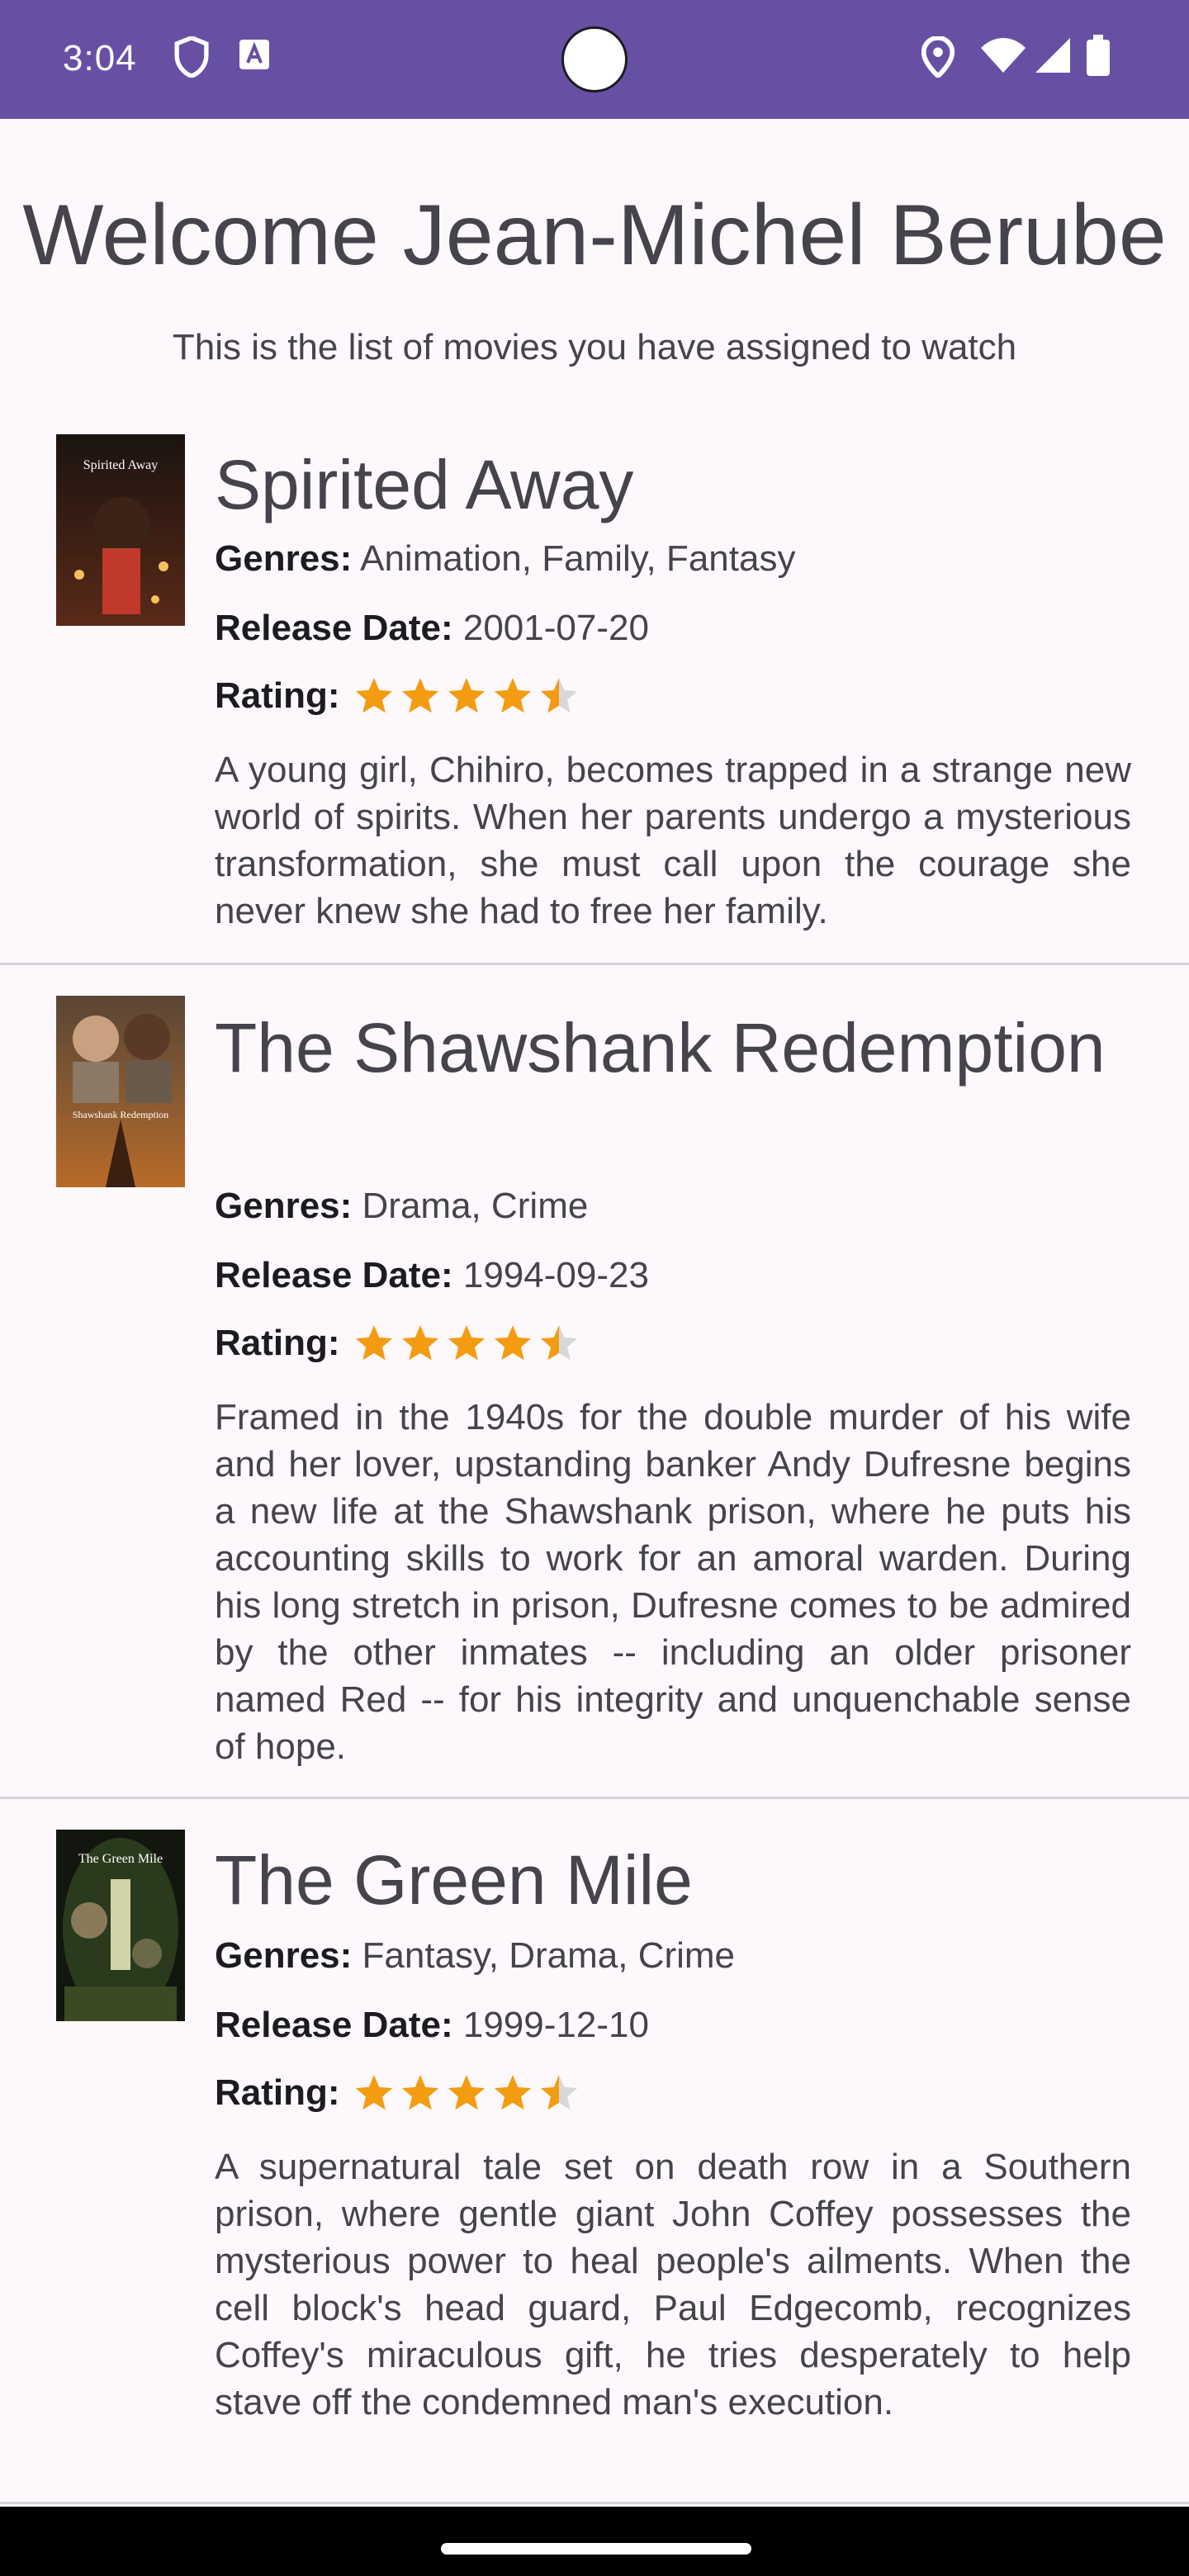  What do you see at coordinates (100, 58) in the screenshot?
I see `status-time: 3:04` at bounding box center [100, 58].